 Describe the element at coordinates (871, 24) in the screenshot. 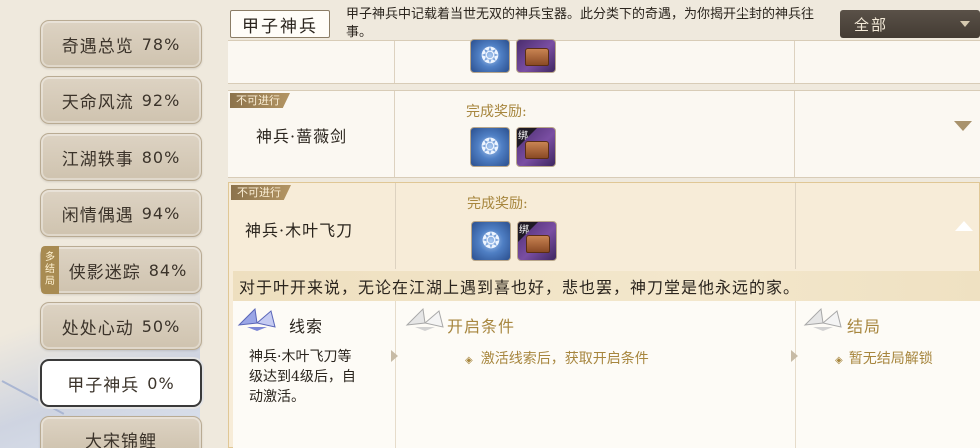

I see `filter-value: 全部` at that location.